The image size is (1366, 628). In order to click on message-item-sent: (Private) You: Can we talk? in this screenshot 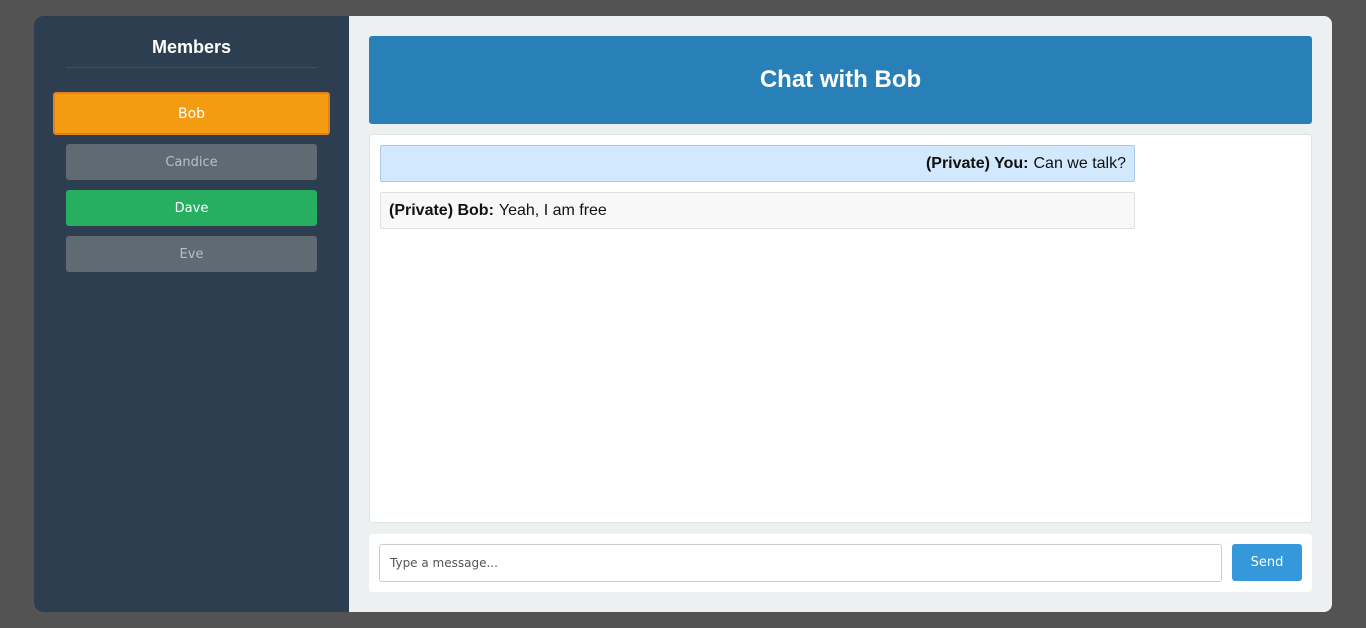, I will do `click(757, 163)`.